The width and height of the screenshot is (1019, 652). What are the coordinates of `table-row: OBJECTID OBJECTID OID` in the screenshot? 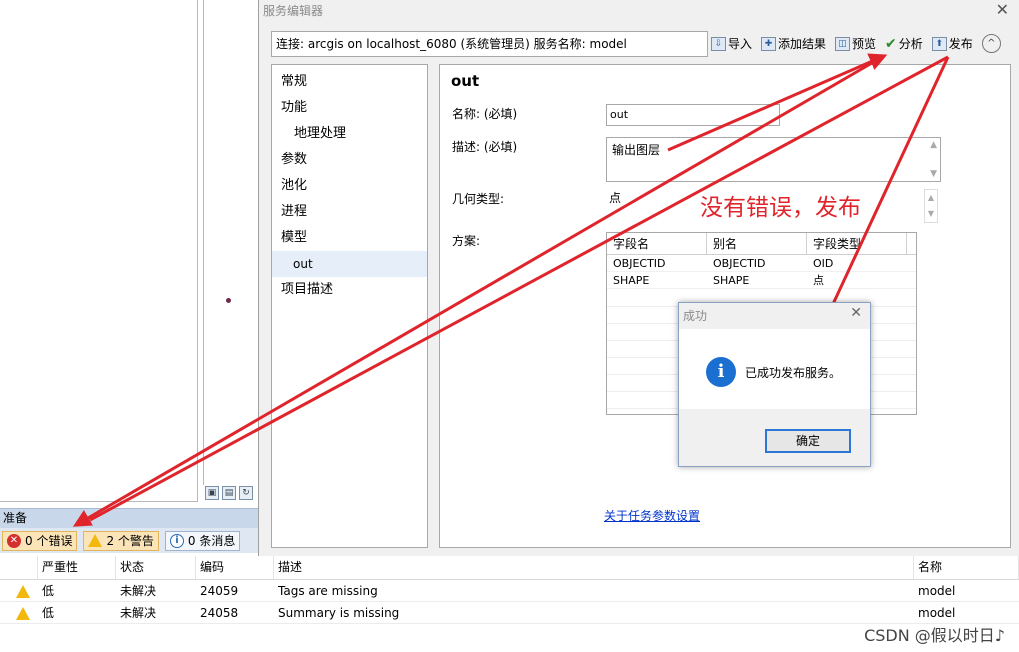 It's located at (761, 263).